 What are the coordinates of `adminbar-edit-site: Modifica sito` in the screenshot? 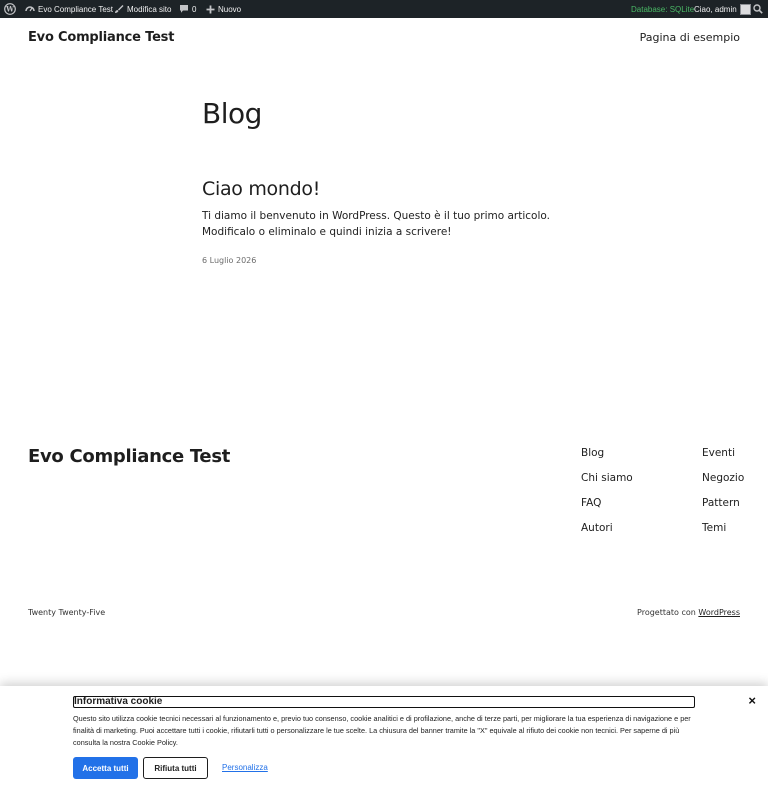 It's located at (142, 9).